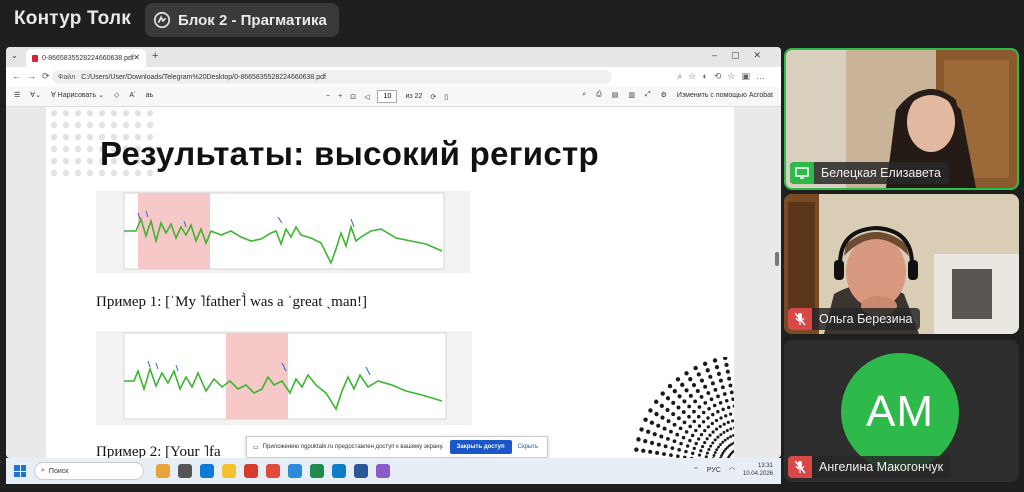 The width and height of the screenshot is (1024, 492). What do you see at coordinates (901, 264) in the screenshot?
I see `participant-tile: Ольга Березина` at bounding box center [901, 264].